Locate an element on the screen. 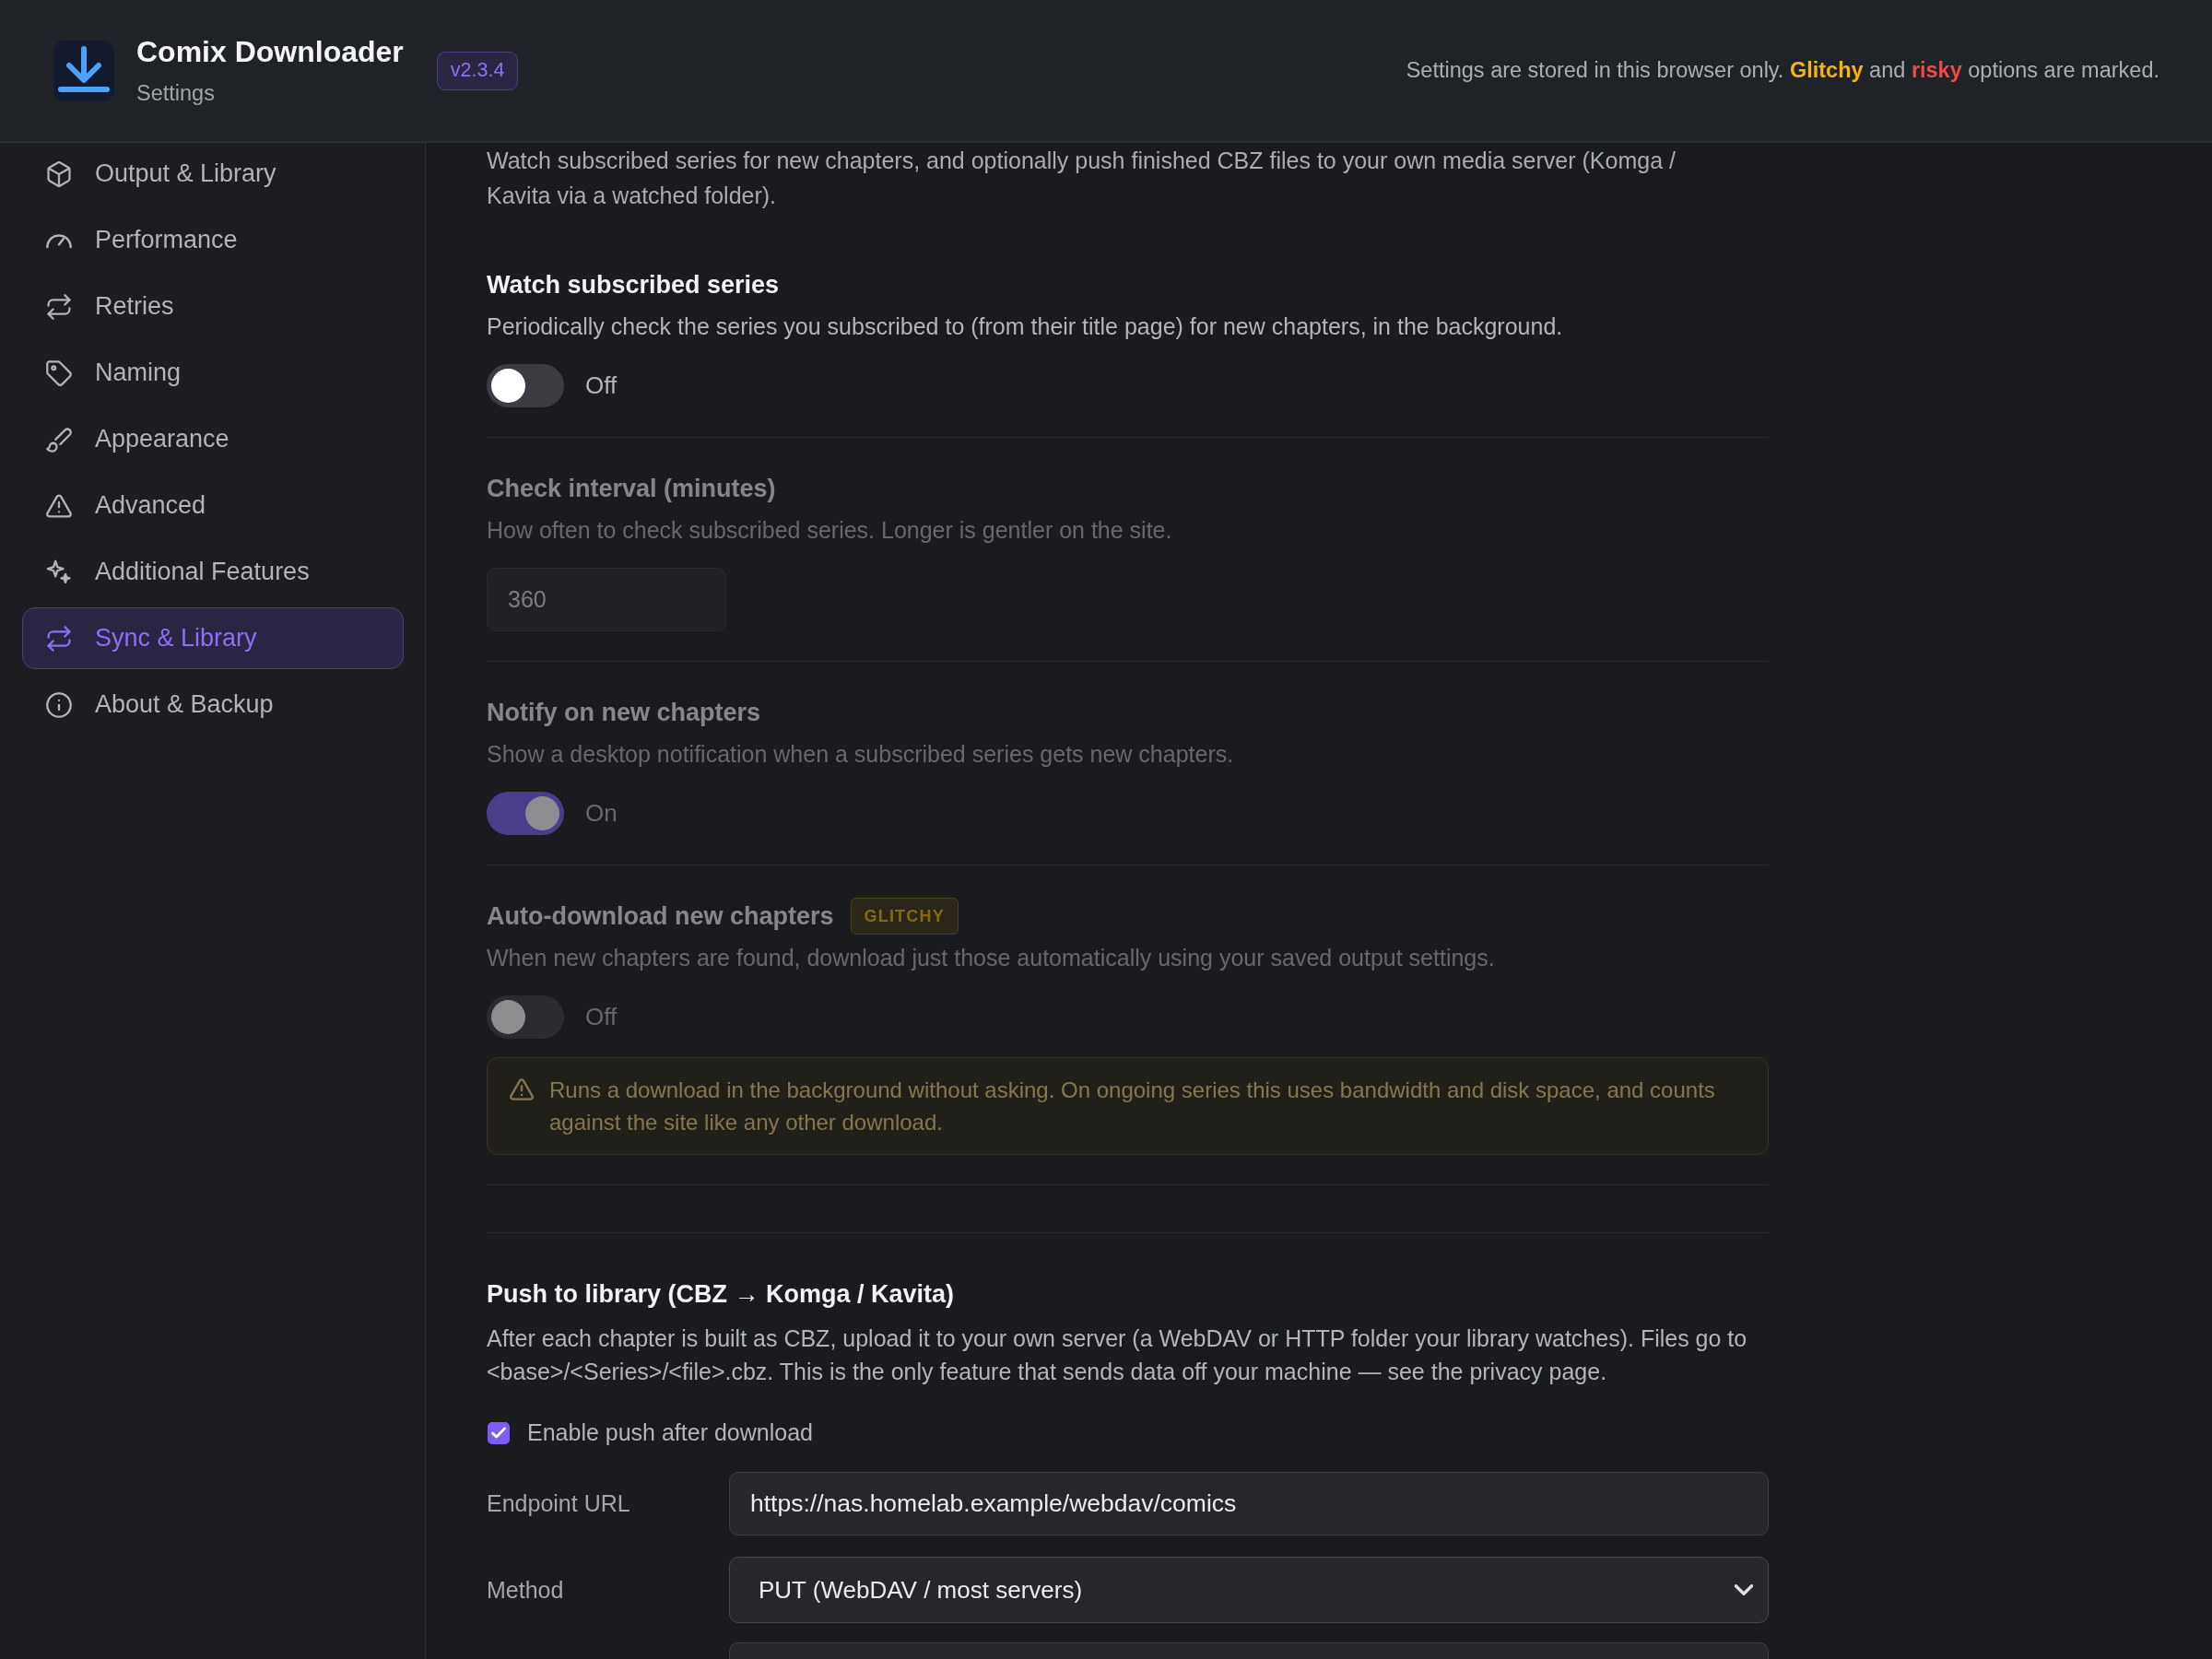 The height and width of the screenshot is (1659, 2212). sidebar-item: Output & Library is located at coordinates (213, 174).